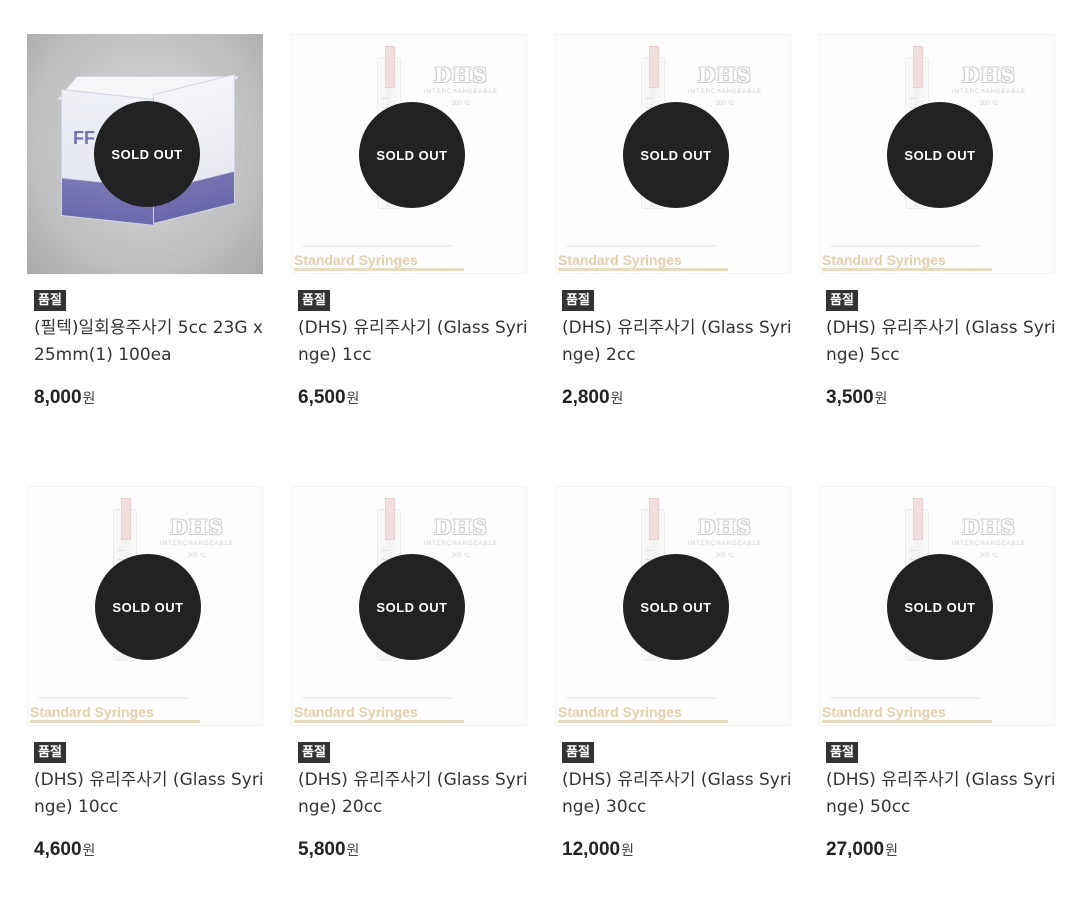 The height and width of the screenshot is (897, 1080). Describe the element at coordinates (940, 850) in the screenshot. I see `product-price: 27,000원` at that location.